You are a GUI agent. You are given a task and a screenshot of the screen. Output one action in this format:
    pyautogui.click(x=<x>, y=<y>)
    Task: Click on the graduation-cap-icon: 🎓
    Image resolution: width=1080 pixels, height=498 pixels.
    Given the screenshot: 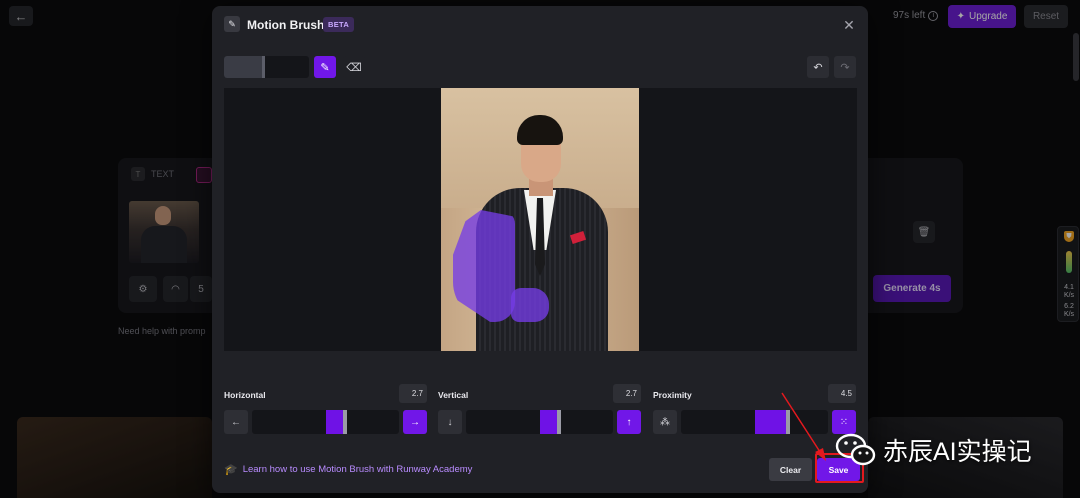 What is the action you would take?
    pyautogui.click(x=231, y=470)
    